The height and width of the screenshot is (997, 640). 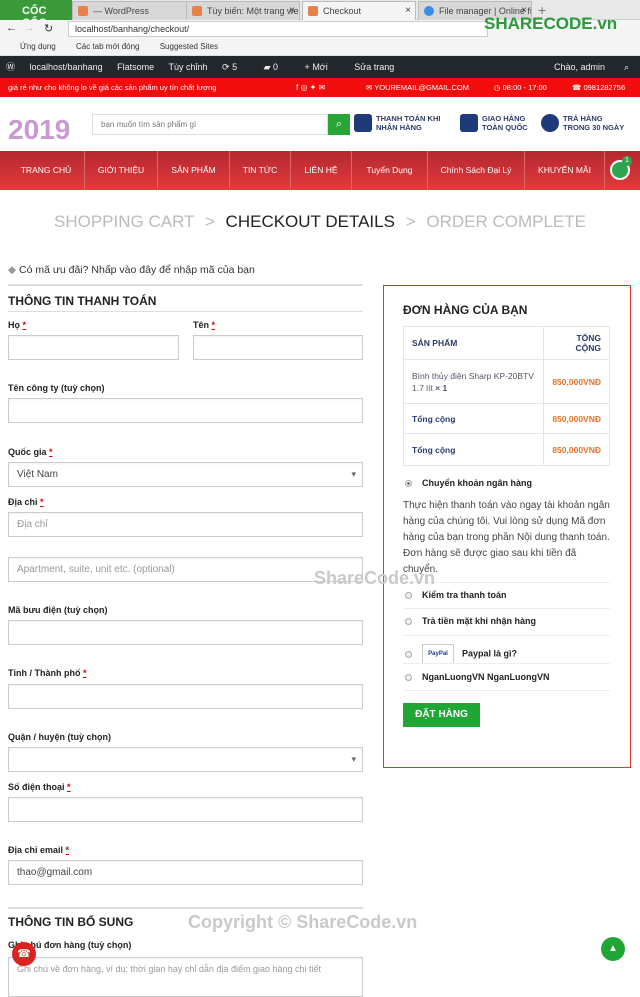 What do you see at coordinates (66, 67) in the screenshot?
I see `admin-site-link: localhost/banhang` at bounding box center [66, 67].